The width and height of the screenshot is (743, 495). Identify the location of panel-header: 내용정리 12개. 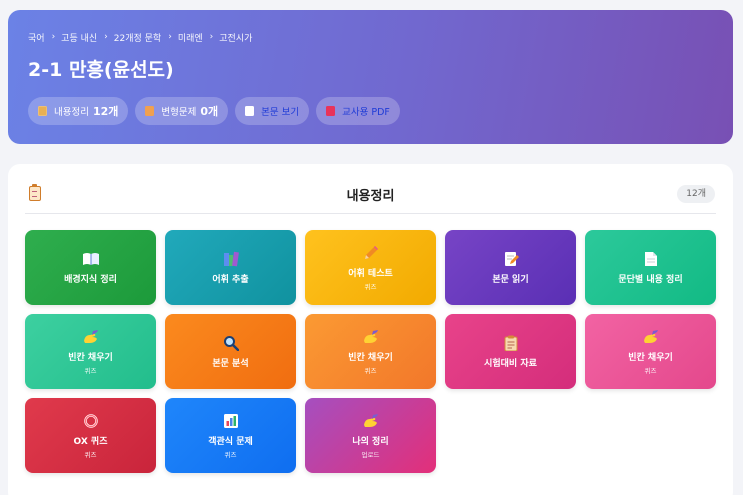
(370, 195).